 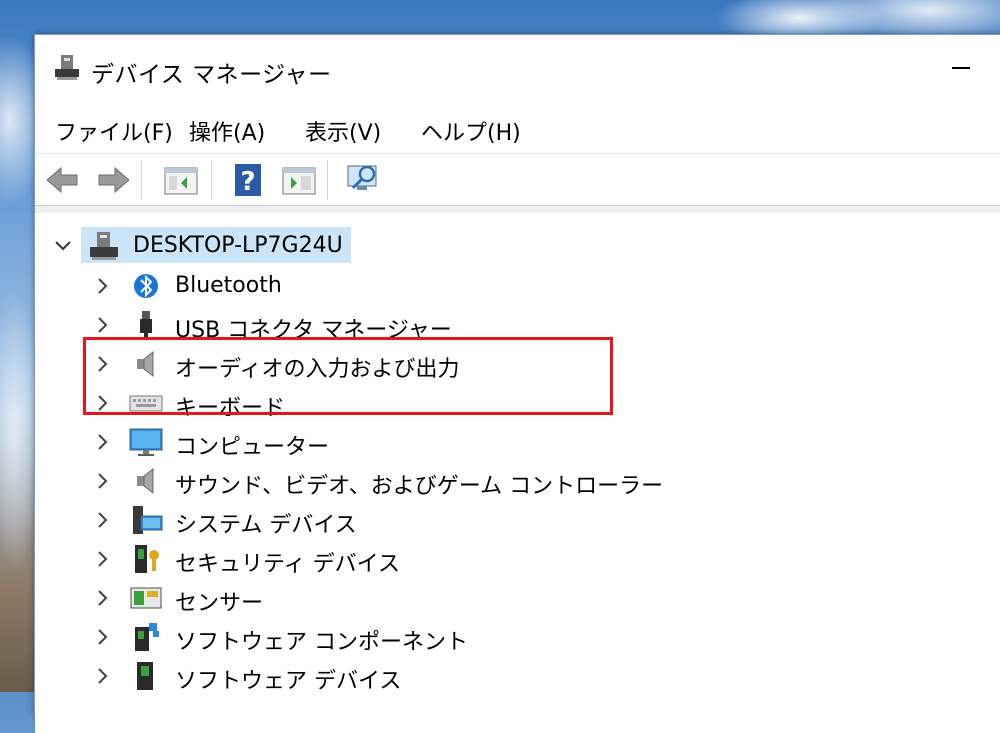 What do you see at coordinates (113, 180) in the screenshot?
I see `forward-arrow-icon` at bounding box center [113, 180].